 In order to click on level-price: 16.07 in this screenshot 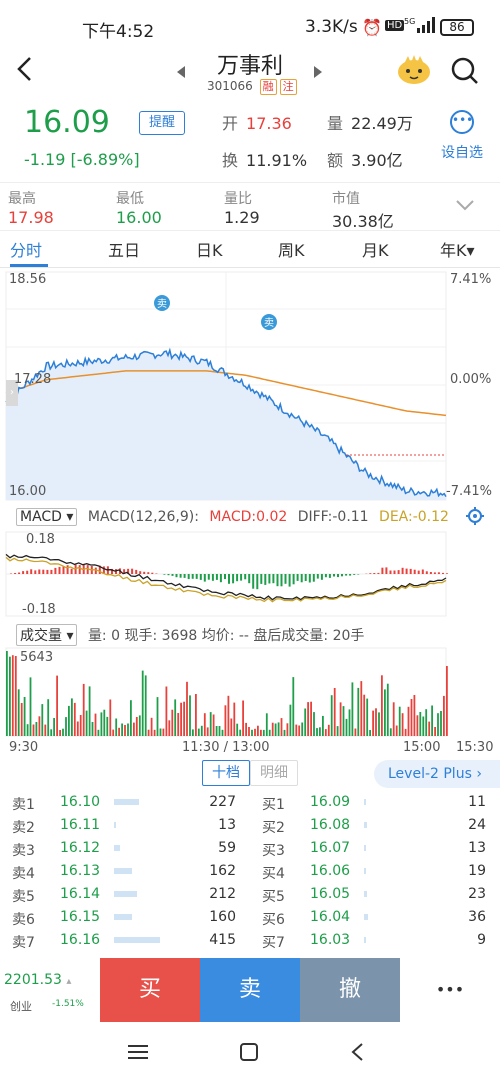, I will do `click(330, 848)`.